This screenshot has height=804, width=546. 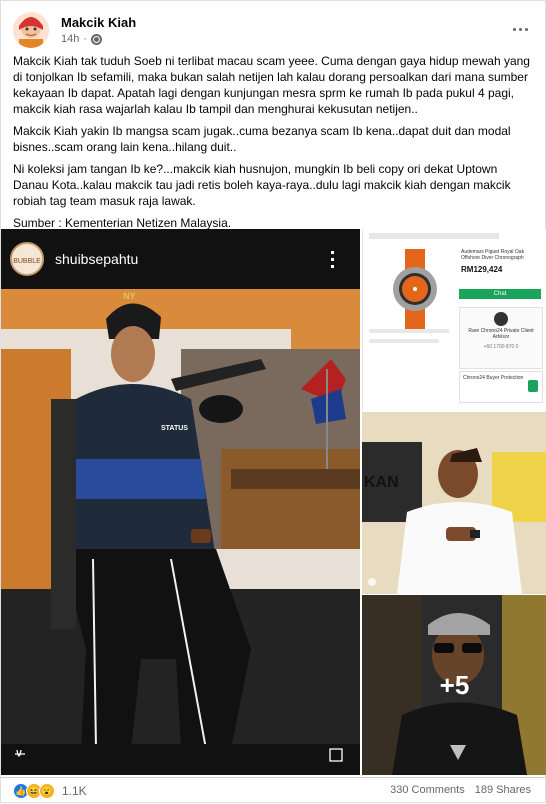 I want to click on more-options-button, so click(x=520, y=29).